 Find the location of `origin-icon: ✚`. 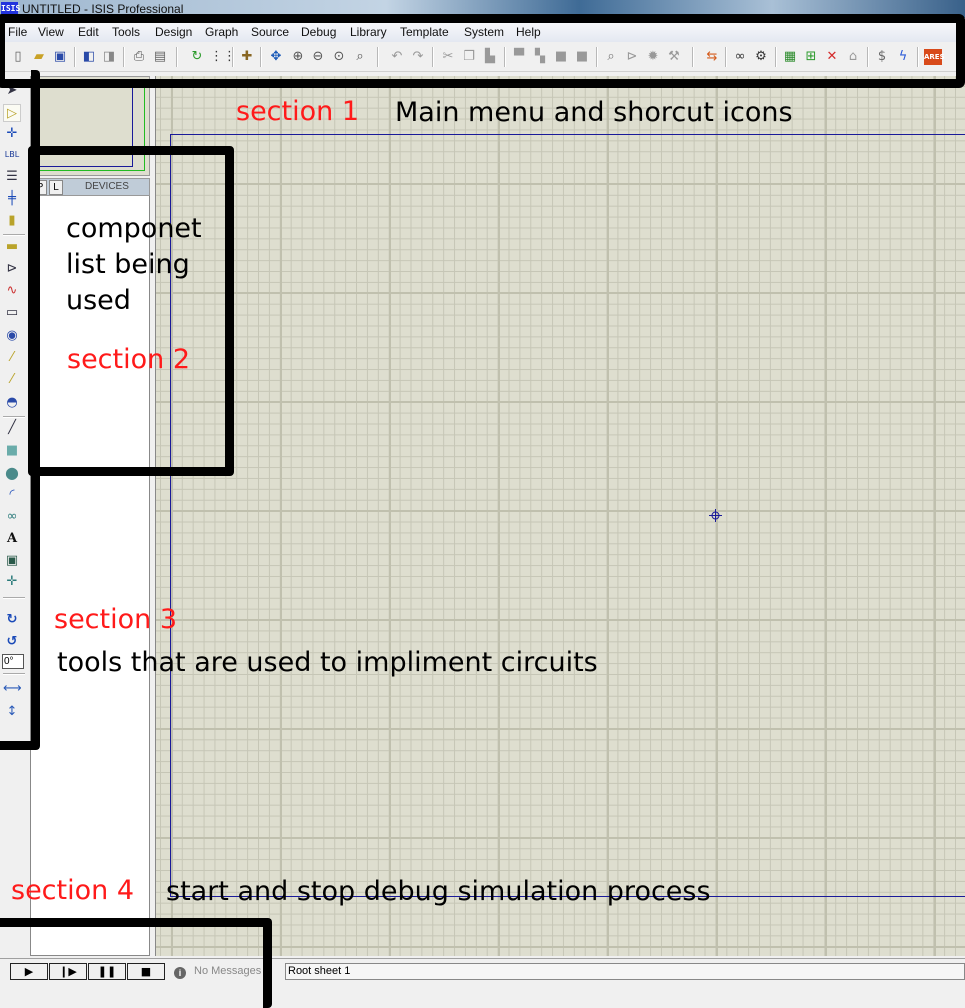

origin-icon: ✚ is located at coordinates (247, 57).